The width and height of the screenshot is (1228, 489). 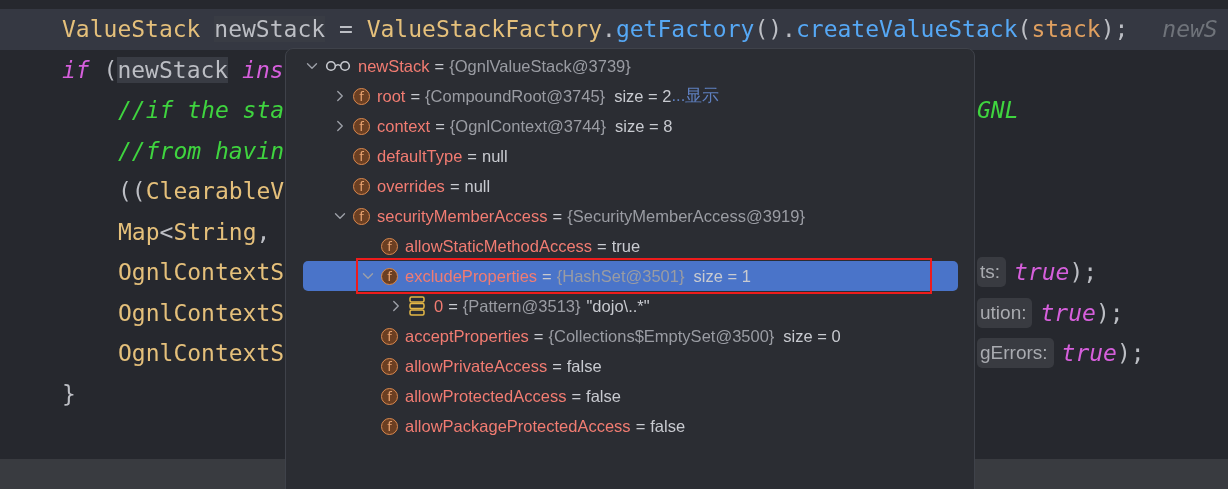 I want to click on code-line: //from havin, so click(x=201, y=150).